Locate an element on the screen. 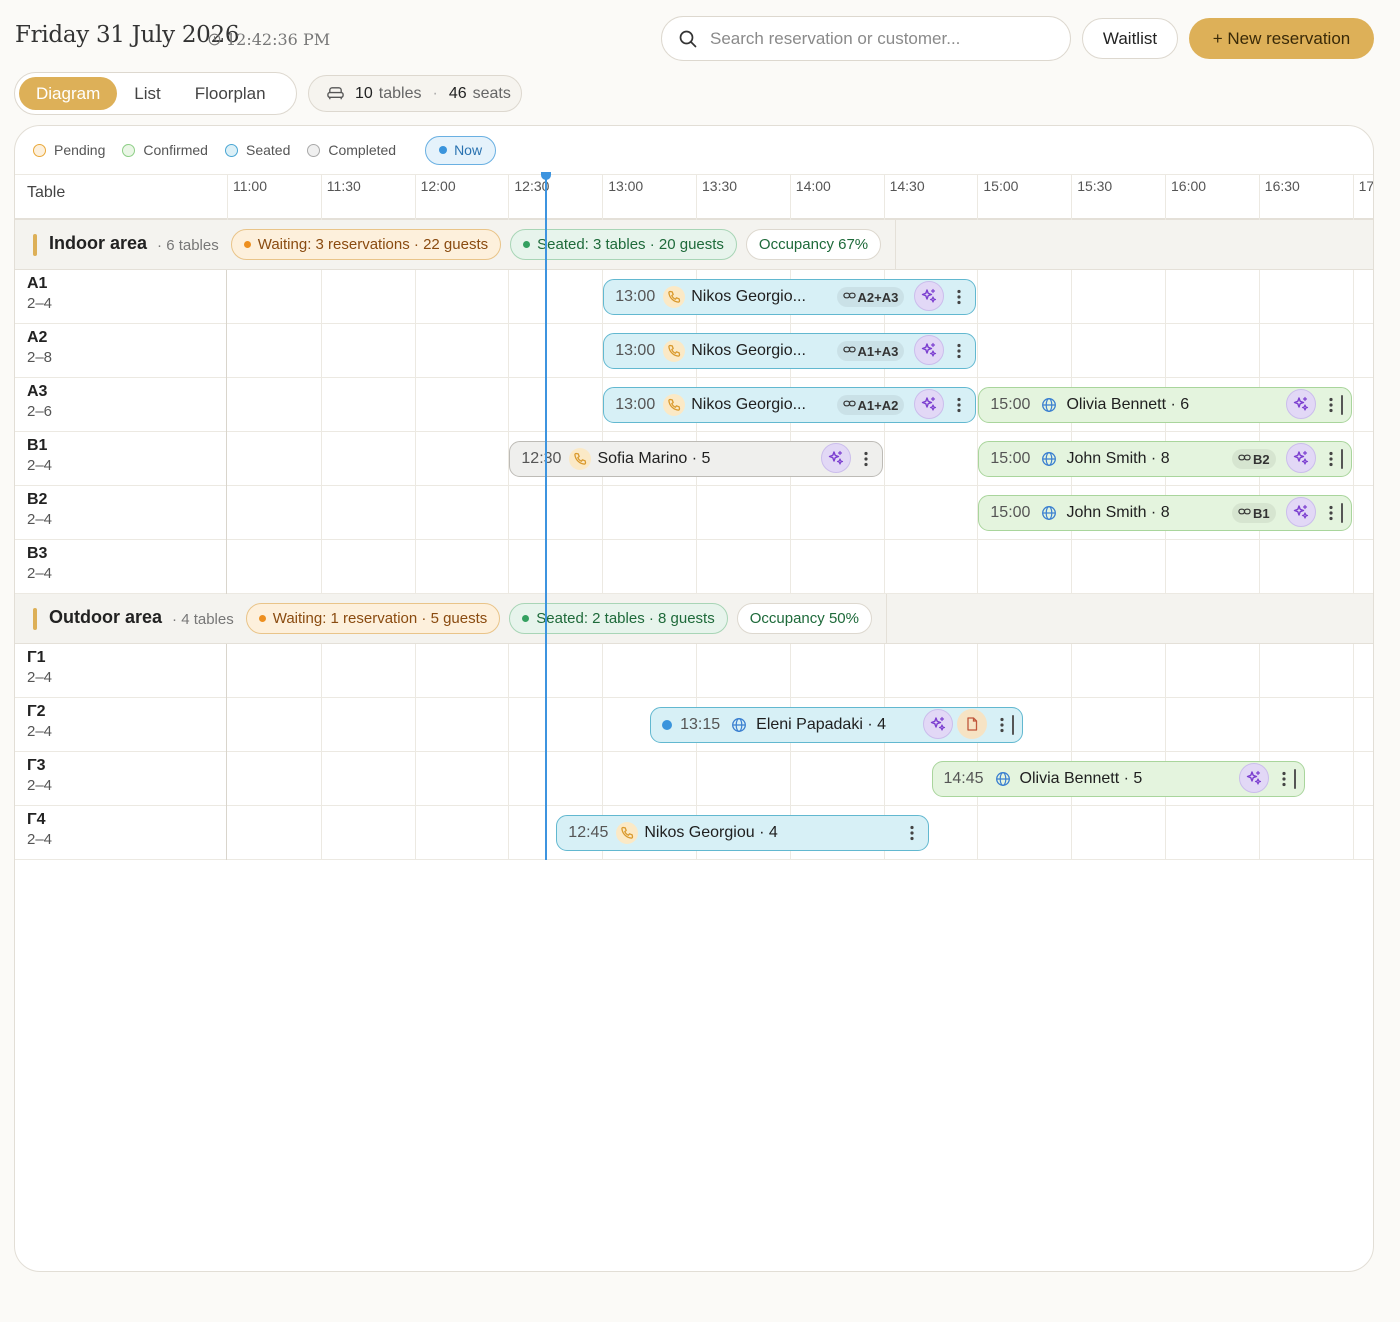  seated-dot is located at coordinates (526, 618).